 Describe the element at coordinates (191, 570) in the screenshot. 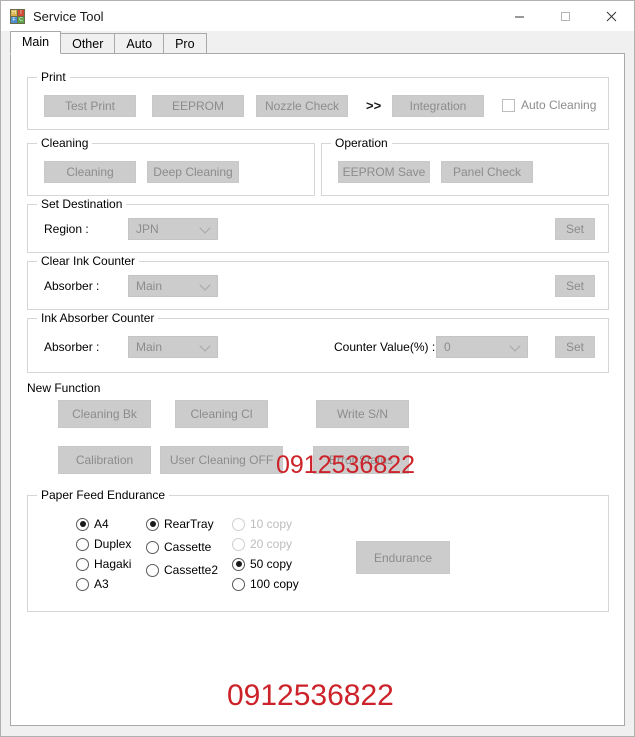

I see `radio-label: Cassette2` at that location.